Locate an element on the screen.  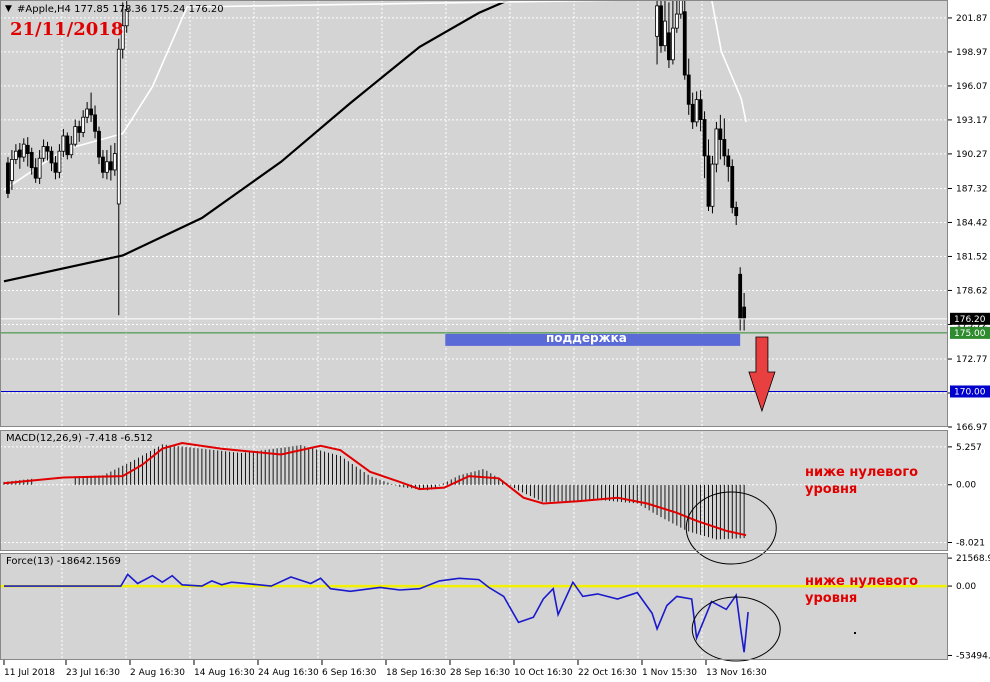
macd-note-line1: ниже нулевого is located at coordinates (862, 472).